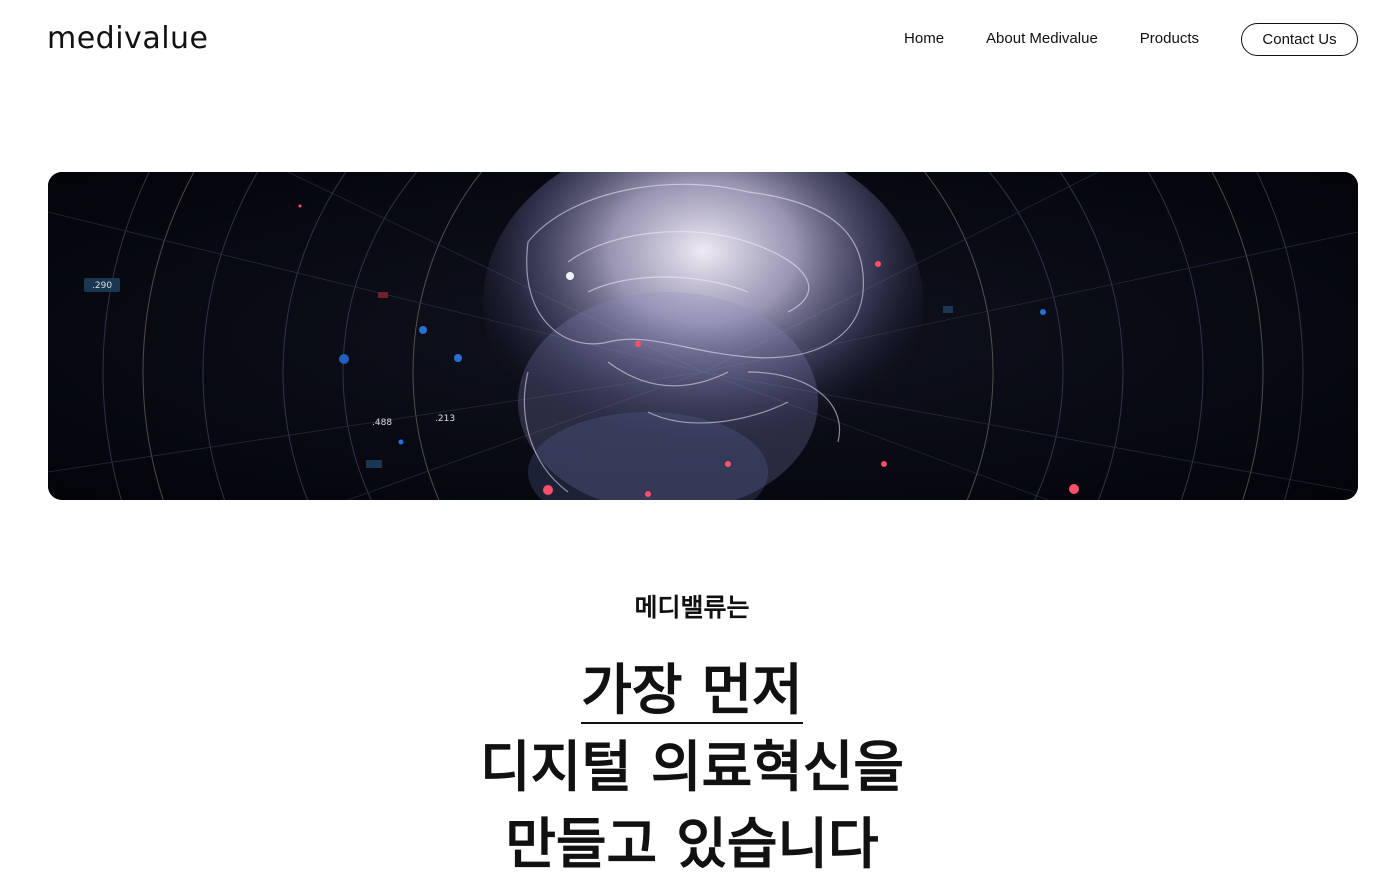  What do you see at coordinates (445, 419) in the screenshot?
I see `hero-readout: .213` at bounding box center [445, 419].